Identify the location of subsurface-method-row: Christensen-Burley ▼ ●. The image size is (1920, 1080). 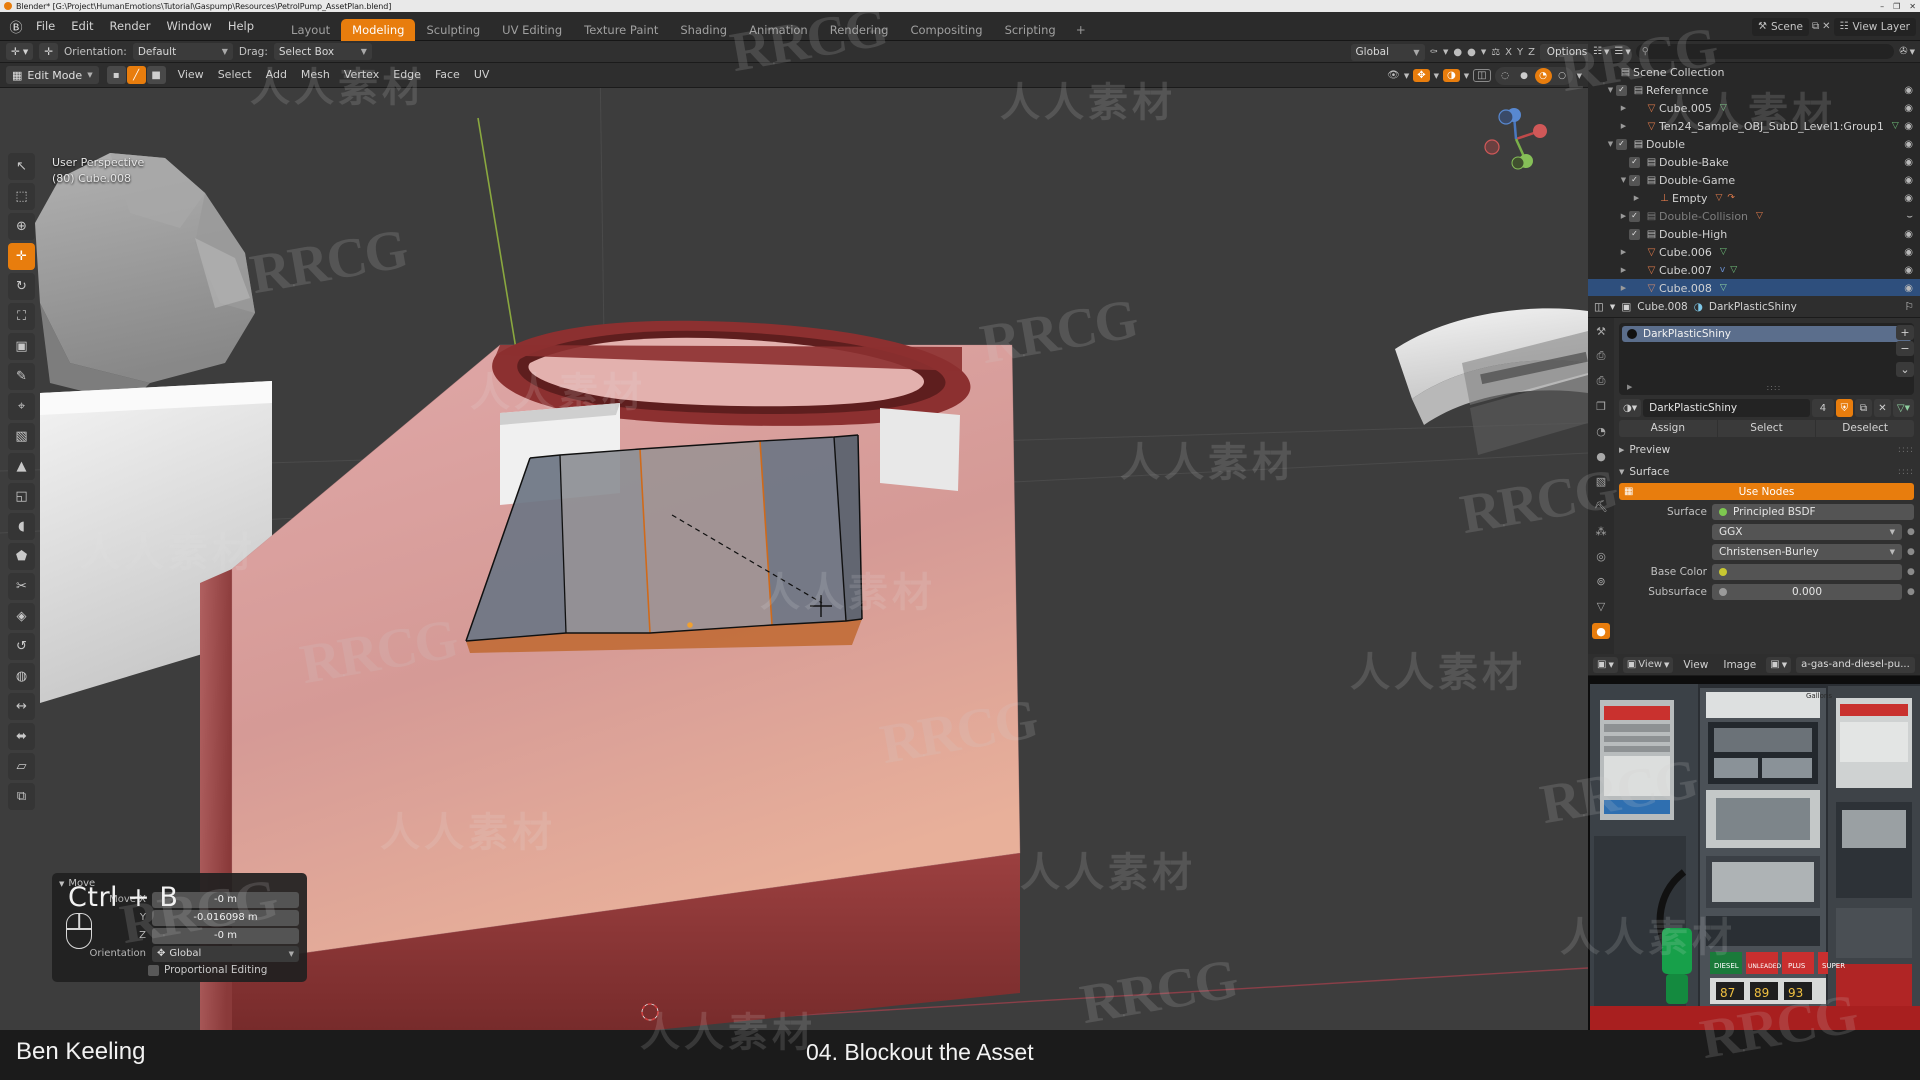
(1767, 551).